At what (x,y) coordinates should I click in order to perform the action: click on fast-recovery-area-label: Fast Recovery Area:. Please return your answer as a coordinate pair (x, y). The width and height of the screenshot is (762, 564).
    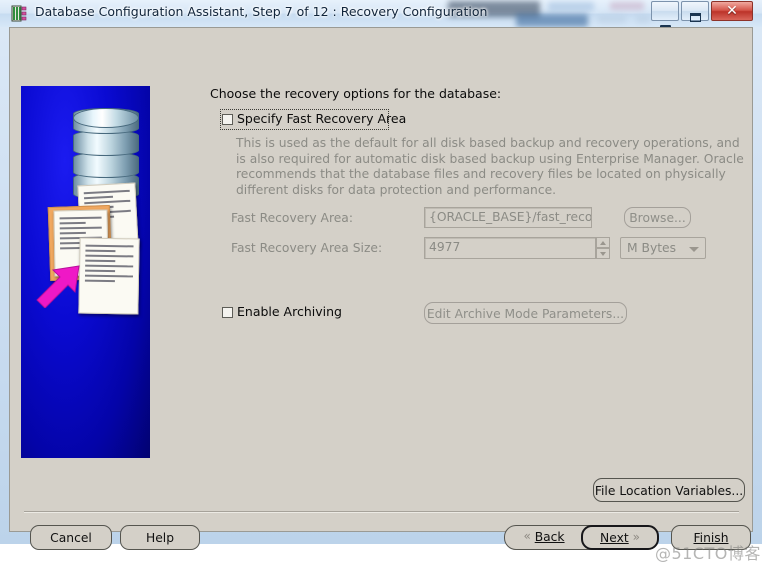
    Looking at the image, I should click on (292, 218).